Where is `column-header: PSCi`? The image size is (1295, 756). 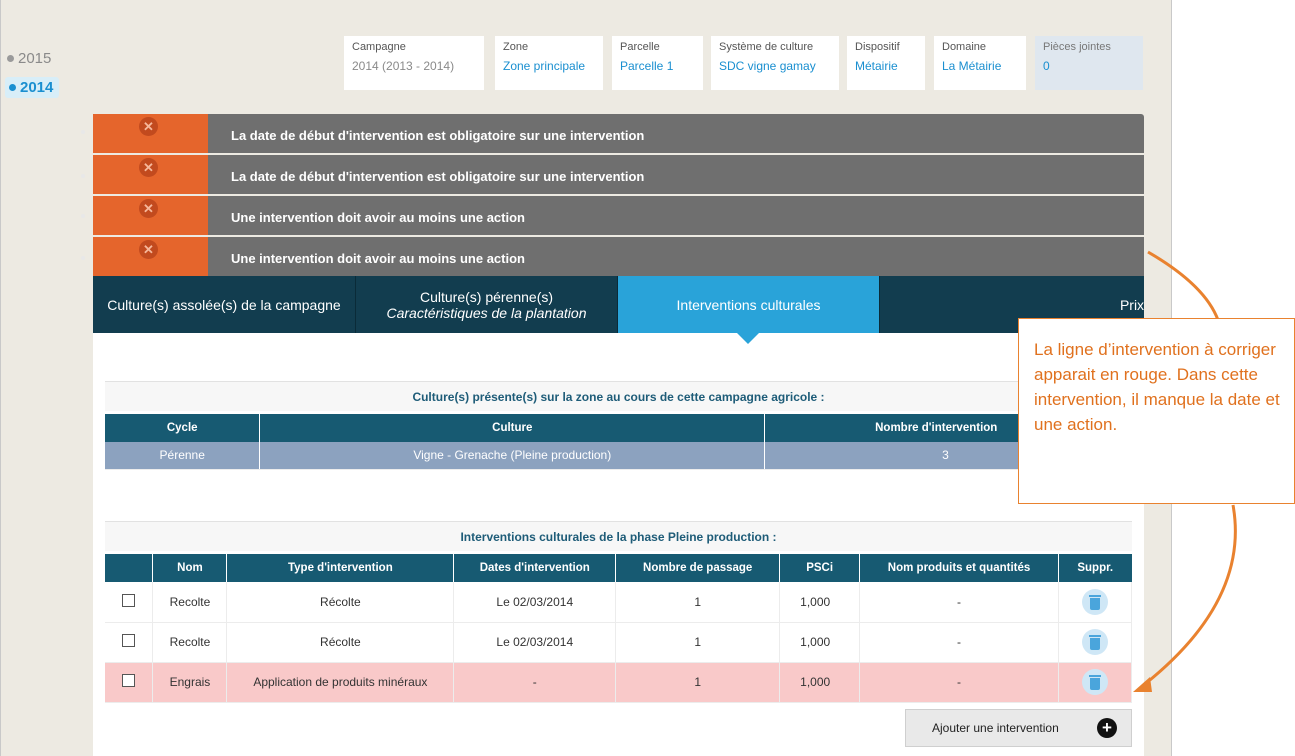
column-header: PSCi is located at coordinates (820, 568).